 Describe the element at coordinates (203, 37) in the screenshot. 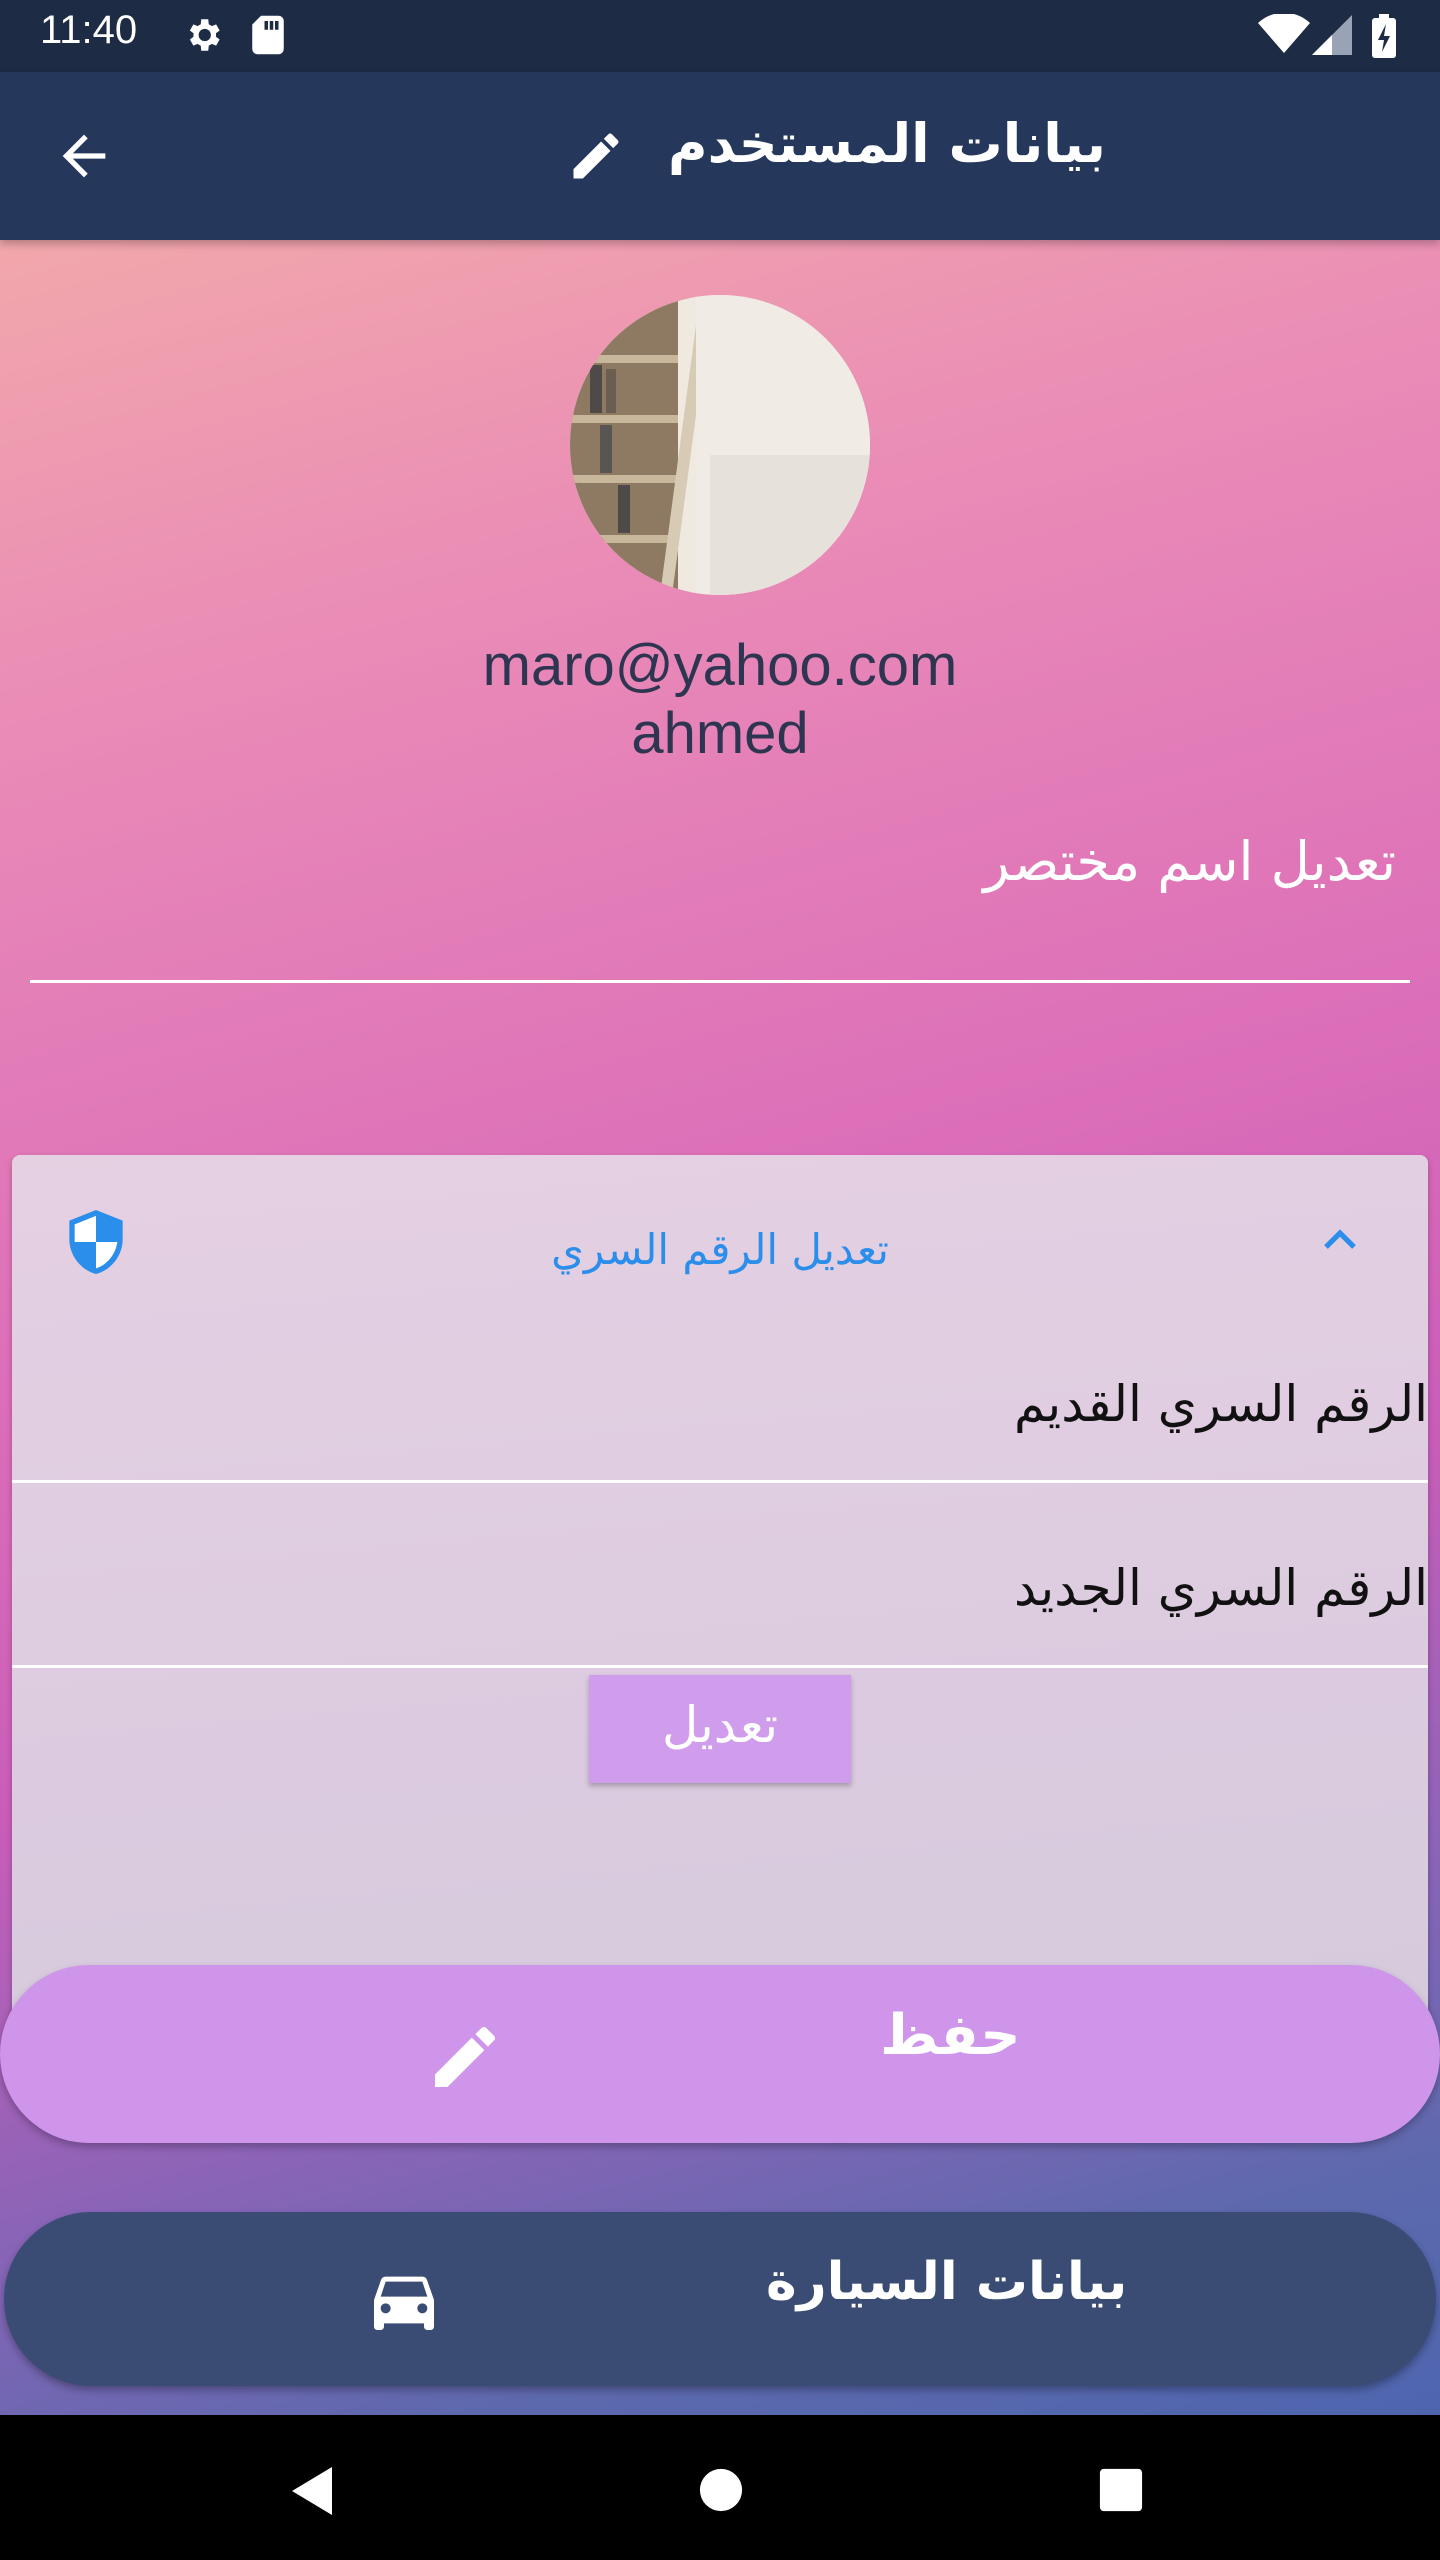

I see `settings-icon` at that location.